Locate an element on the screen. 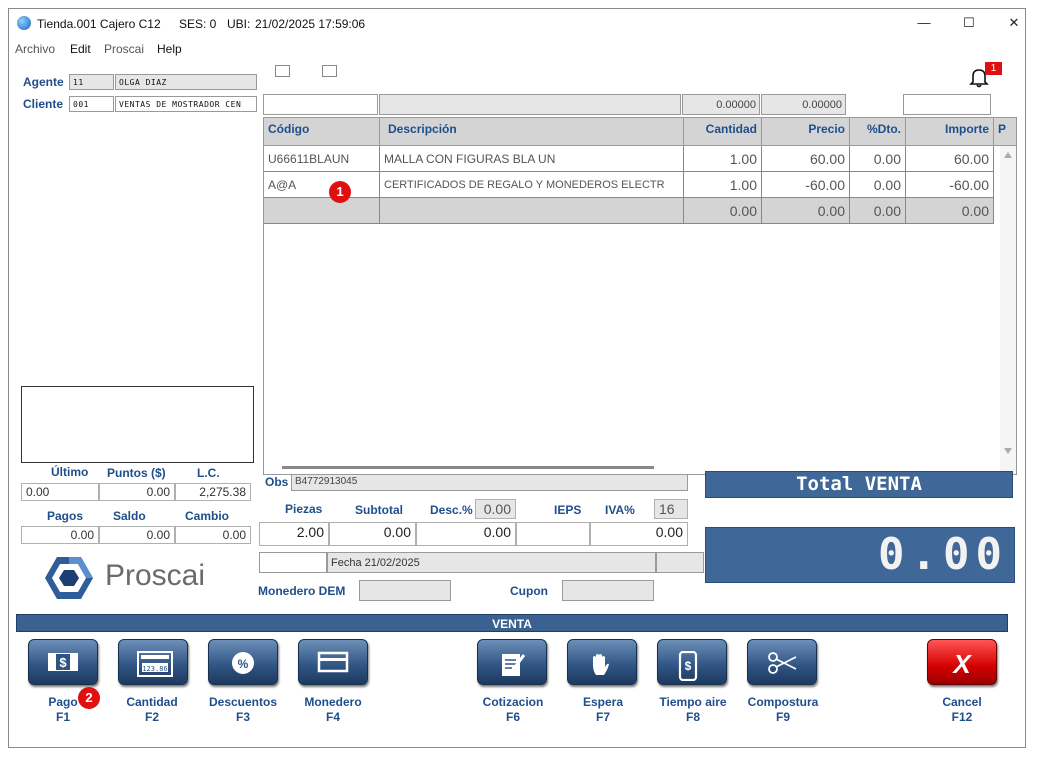 The width and height of the screenshot is (1048, 757). cancel-button: X is located at coordinates (962, 662).